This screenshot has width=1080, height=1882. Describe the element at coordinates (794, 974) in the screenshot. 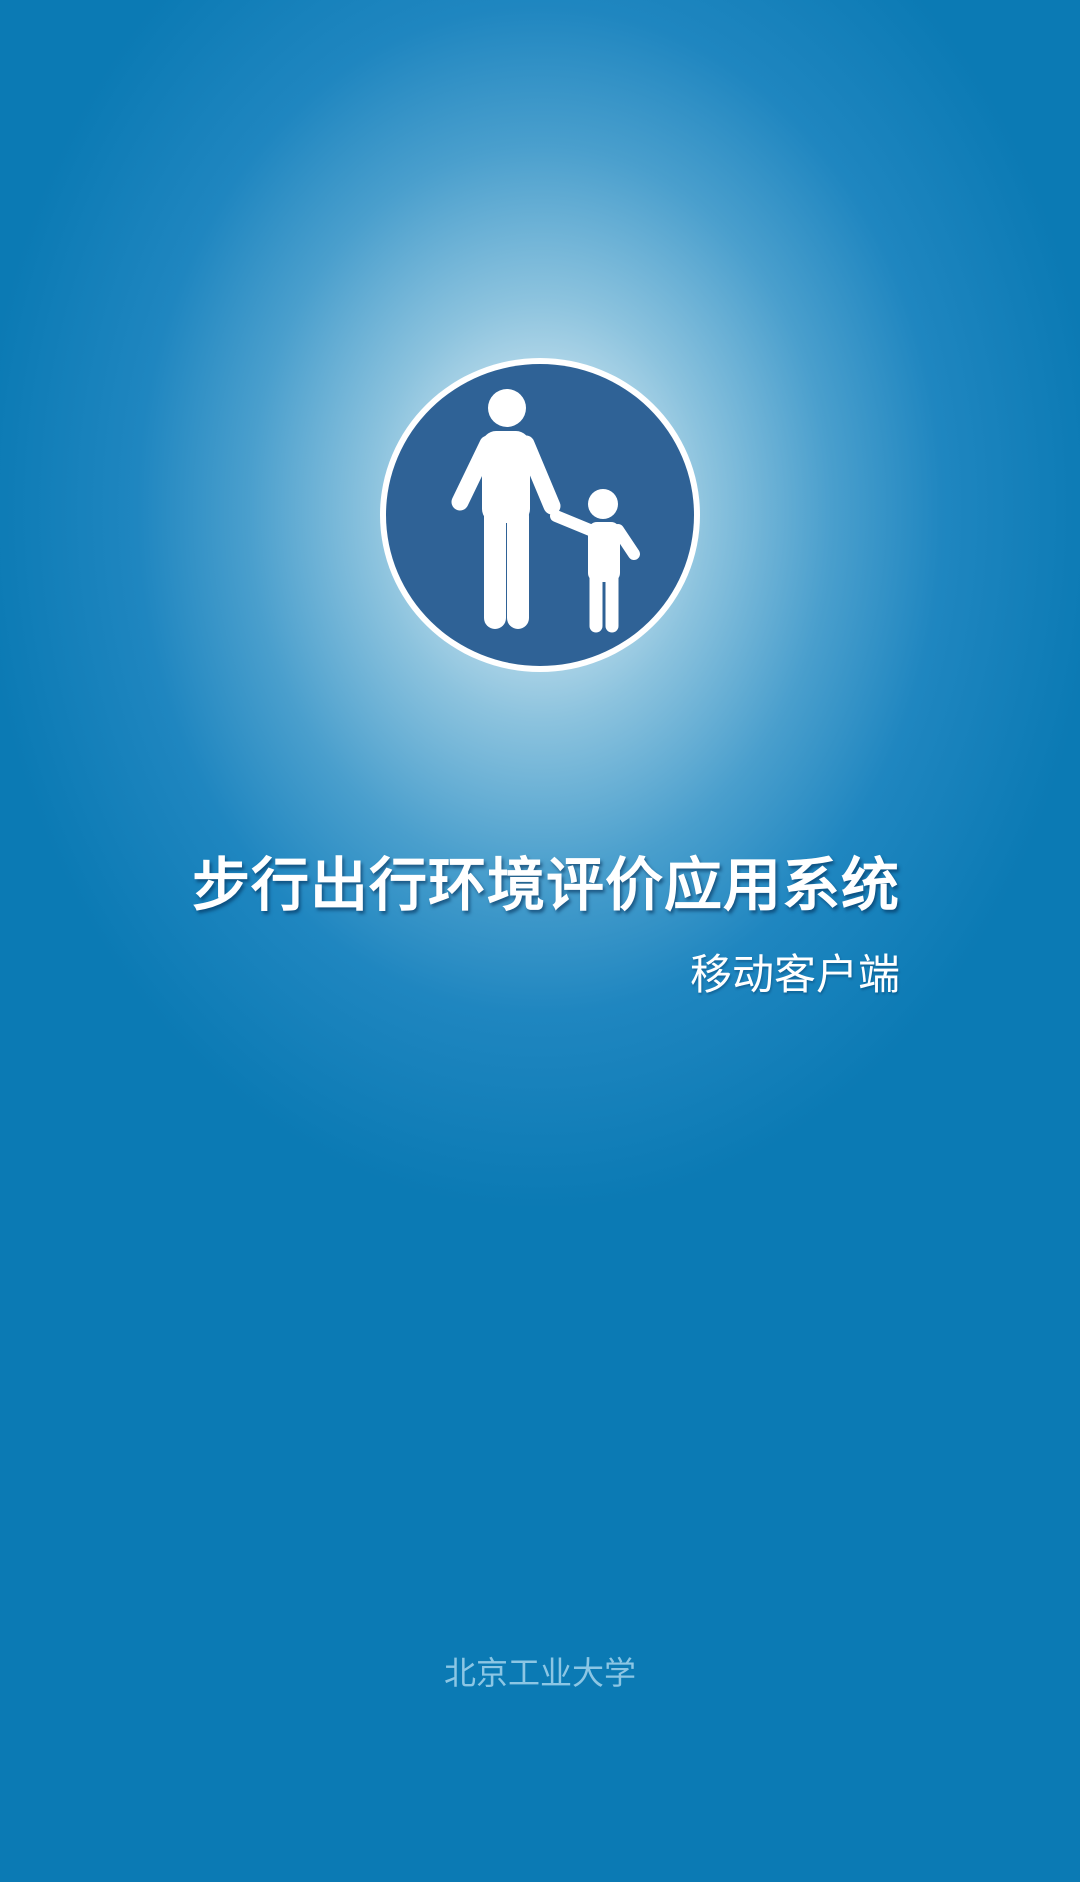

I see `app-subtitle: 移动客户端` at that location.